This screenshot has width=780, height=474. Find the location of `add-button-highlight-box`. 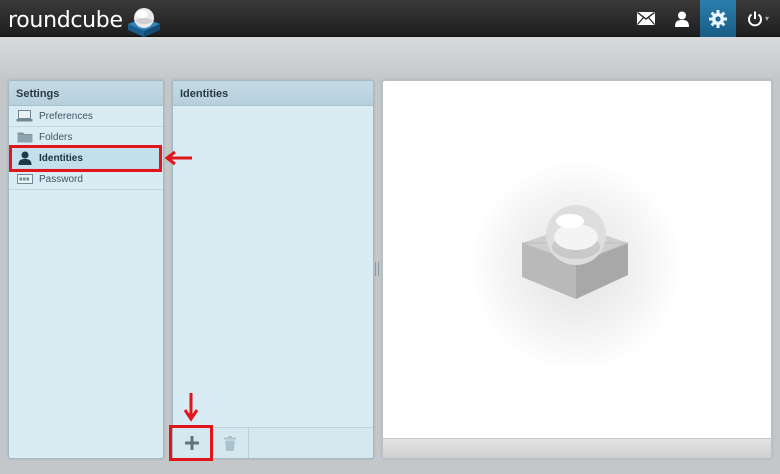

add-button-highlight-box is located at coordinates (191, 443).